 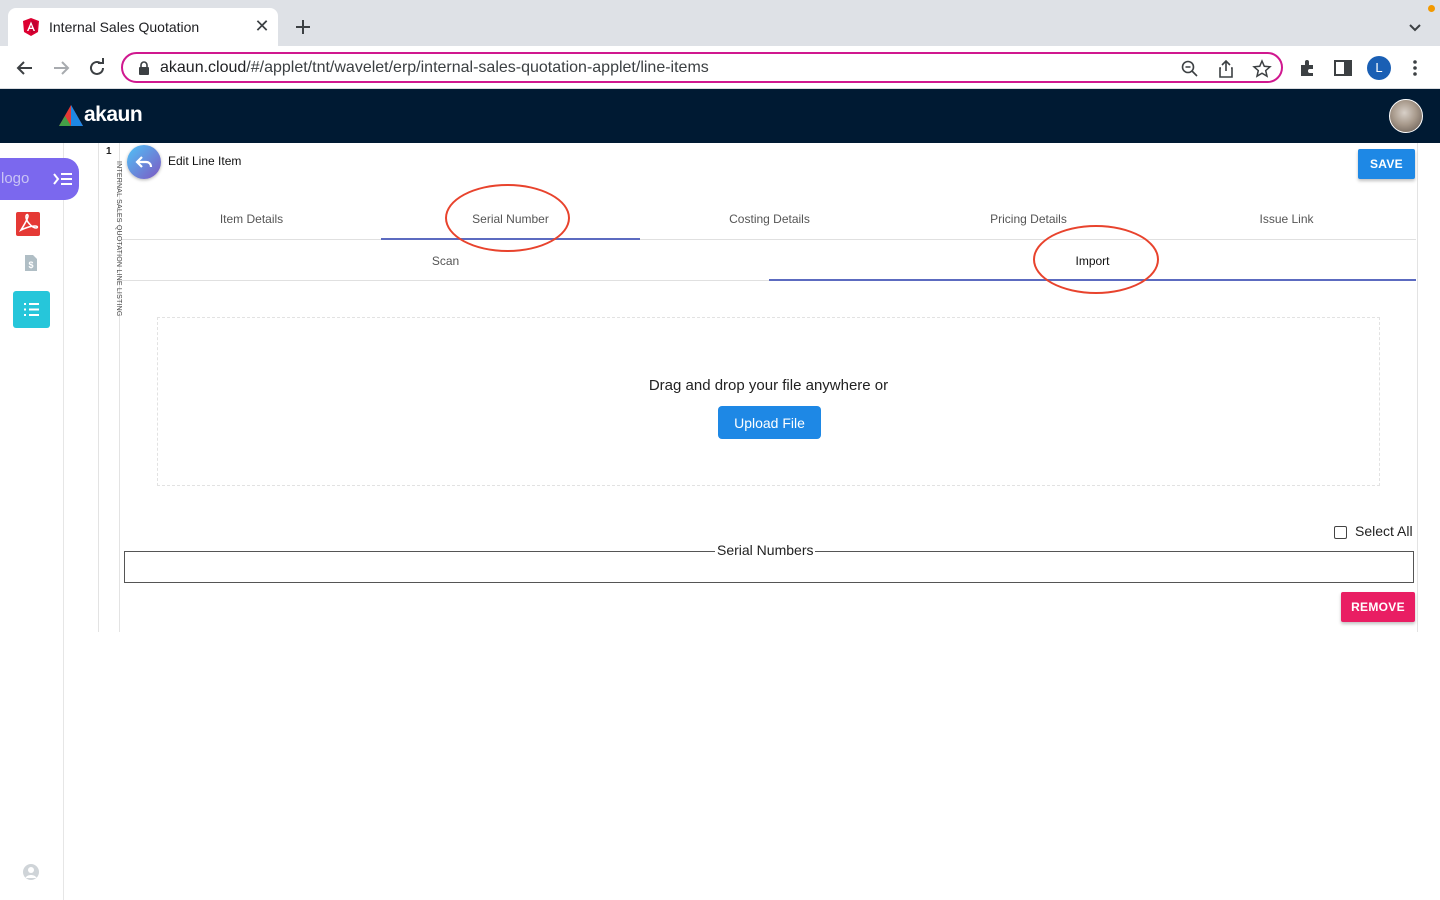 What do you see at coordinates (109, 151) in the screenshot?
I see `listing-number: 1` at bounding box center [109, 151].